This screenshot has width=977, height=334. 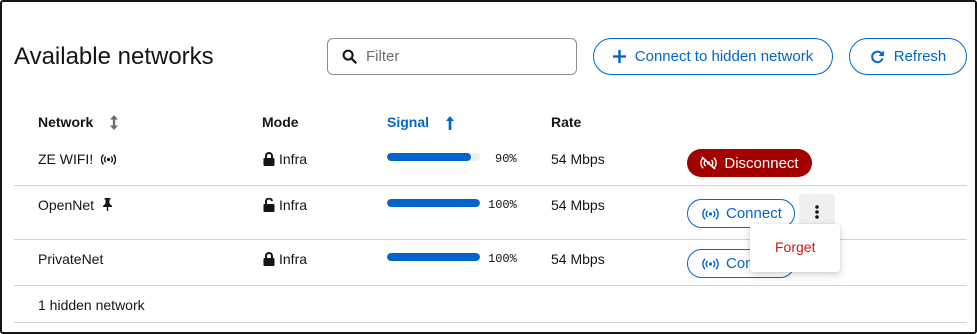 I want to click on column-header-mode: Mode, so click(x=280, y=122).